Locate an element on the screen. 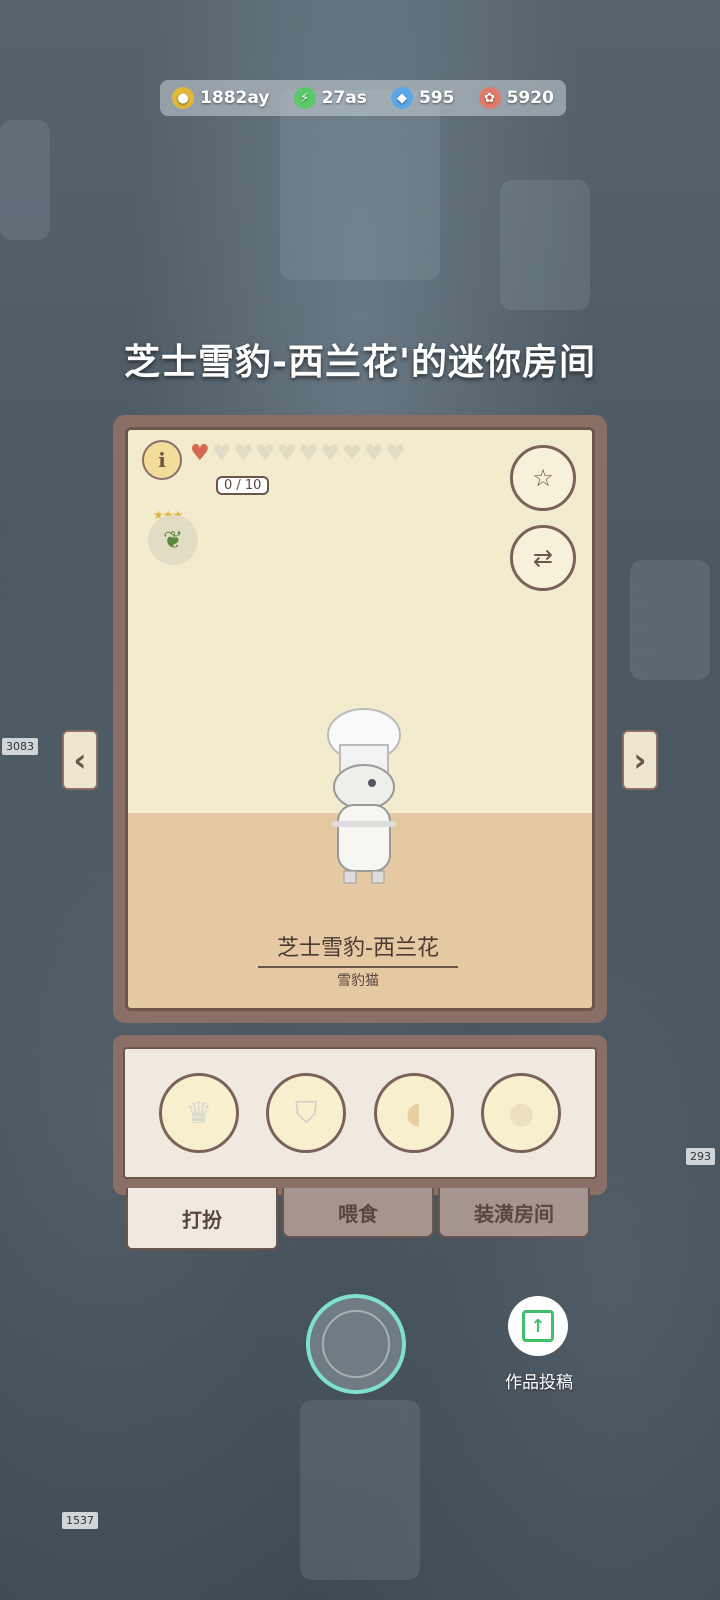 This screenshot has height=1600, width=720. swap-cats-icon: ⇄ is located at coordinates (543, 558).